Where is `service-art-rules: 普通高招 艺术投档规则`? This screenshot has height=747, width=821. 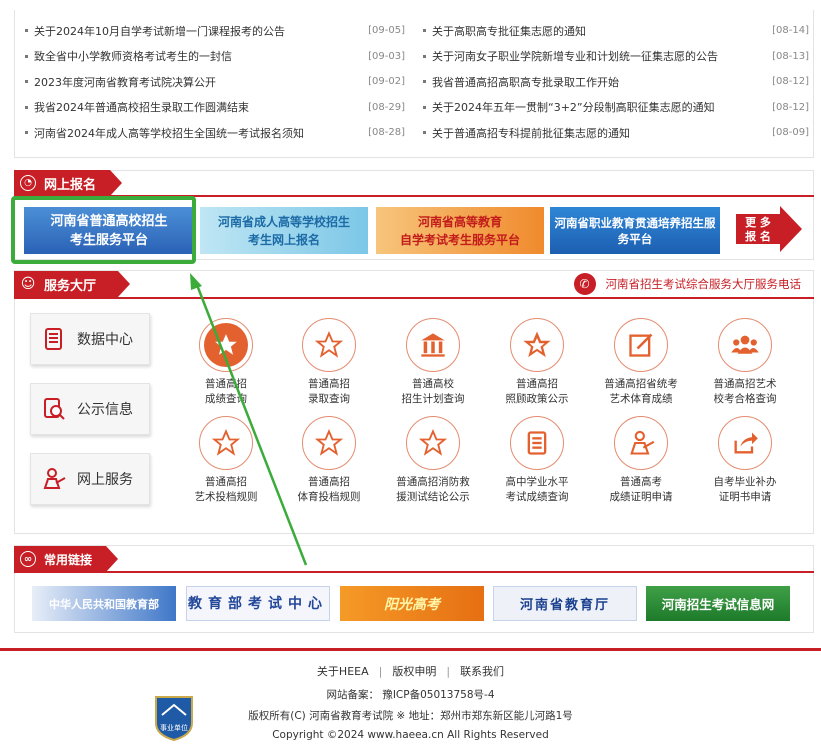
service-art-rules: 普通高招 艺术投档规则 is located at coordinates (226, 460).